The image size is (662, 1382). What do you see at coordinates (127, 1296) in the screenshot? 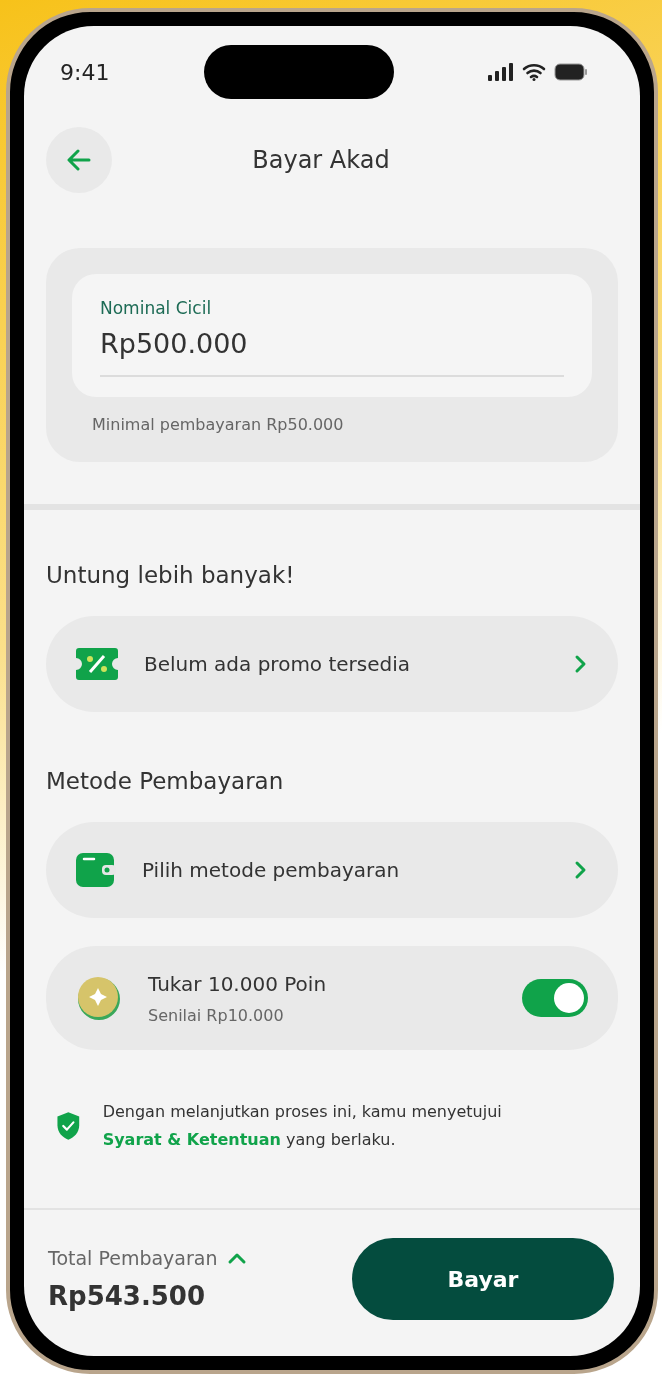
I see `total-amount: Rp543.500` at bounding box center [127, 1296].